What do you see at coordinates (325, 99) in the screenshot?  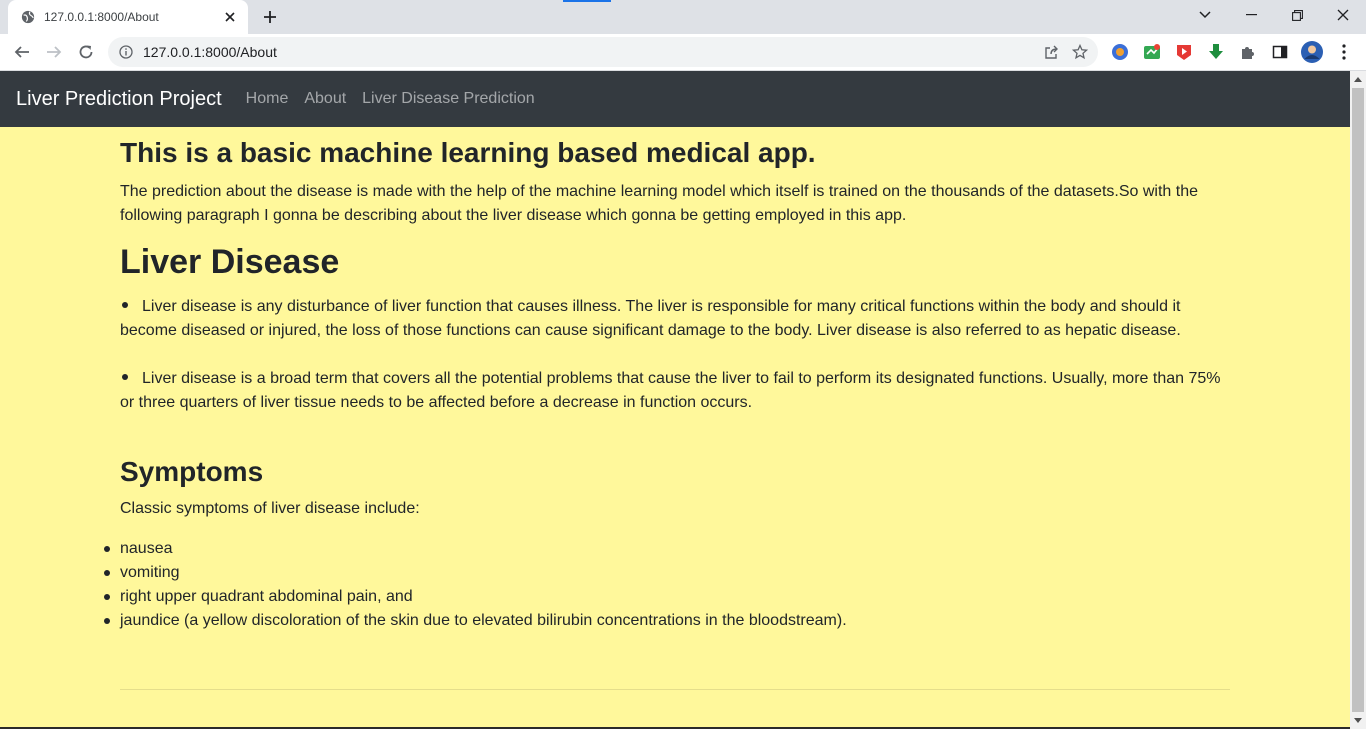 I see `nav-link-about: About` at bounding box center [325, 99].